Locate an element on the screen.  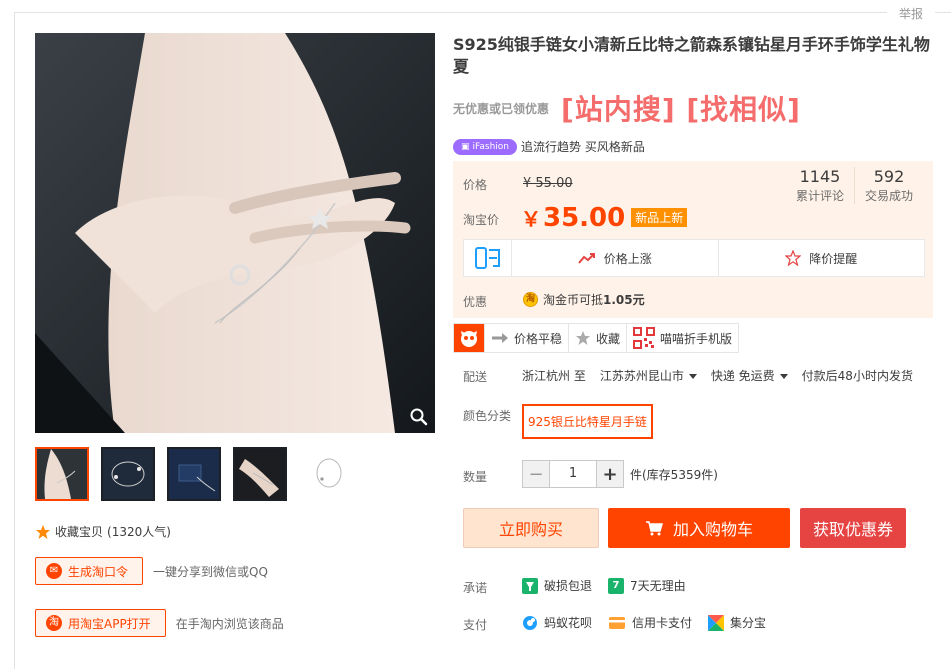
quantity-input: 1 is located at coordinates (573, 474).